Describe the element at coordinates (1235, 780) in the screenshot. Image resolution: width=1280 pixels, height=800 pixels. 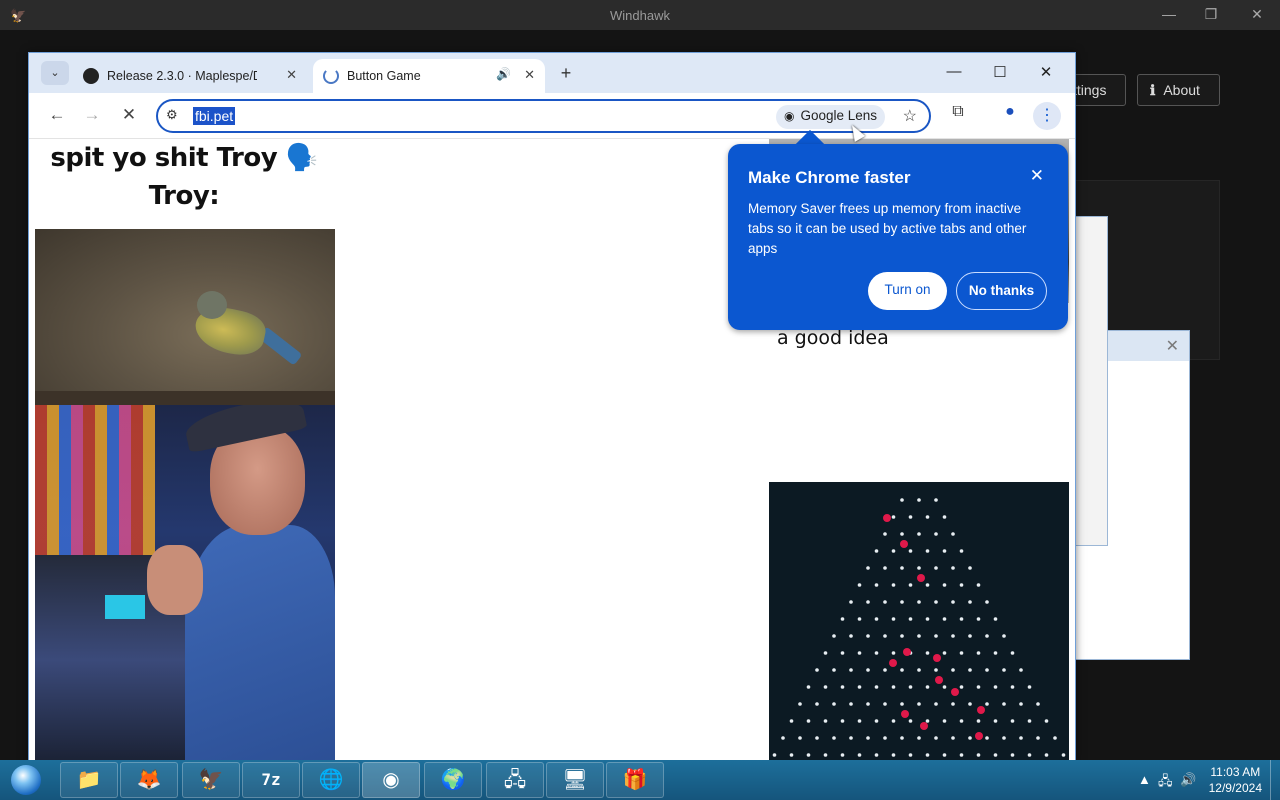
I see `clock: 11:03 AM 12/9/2024` at that location.